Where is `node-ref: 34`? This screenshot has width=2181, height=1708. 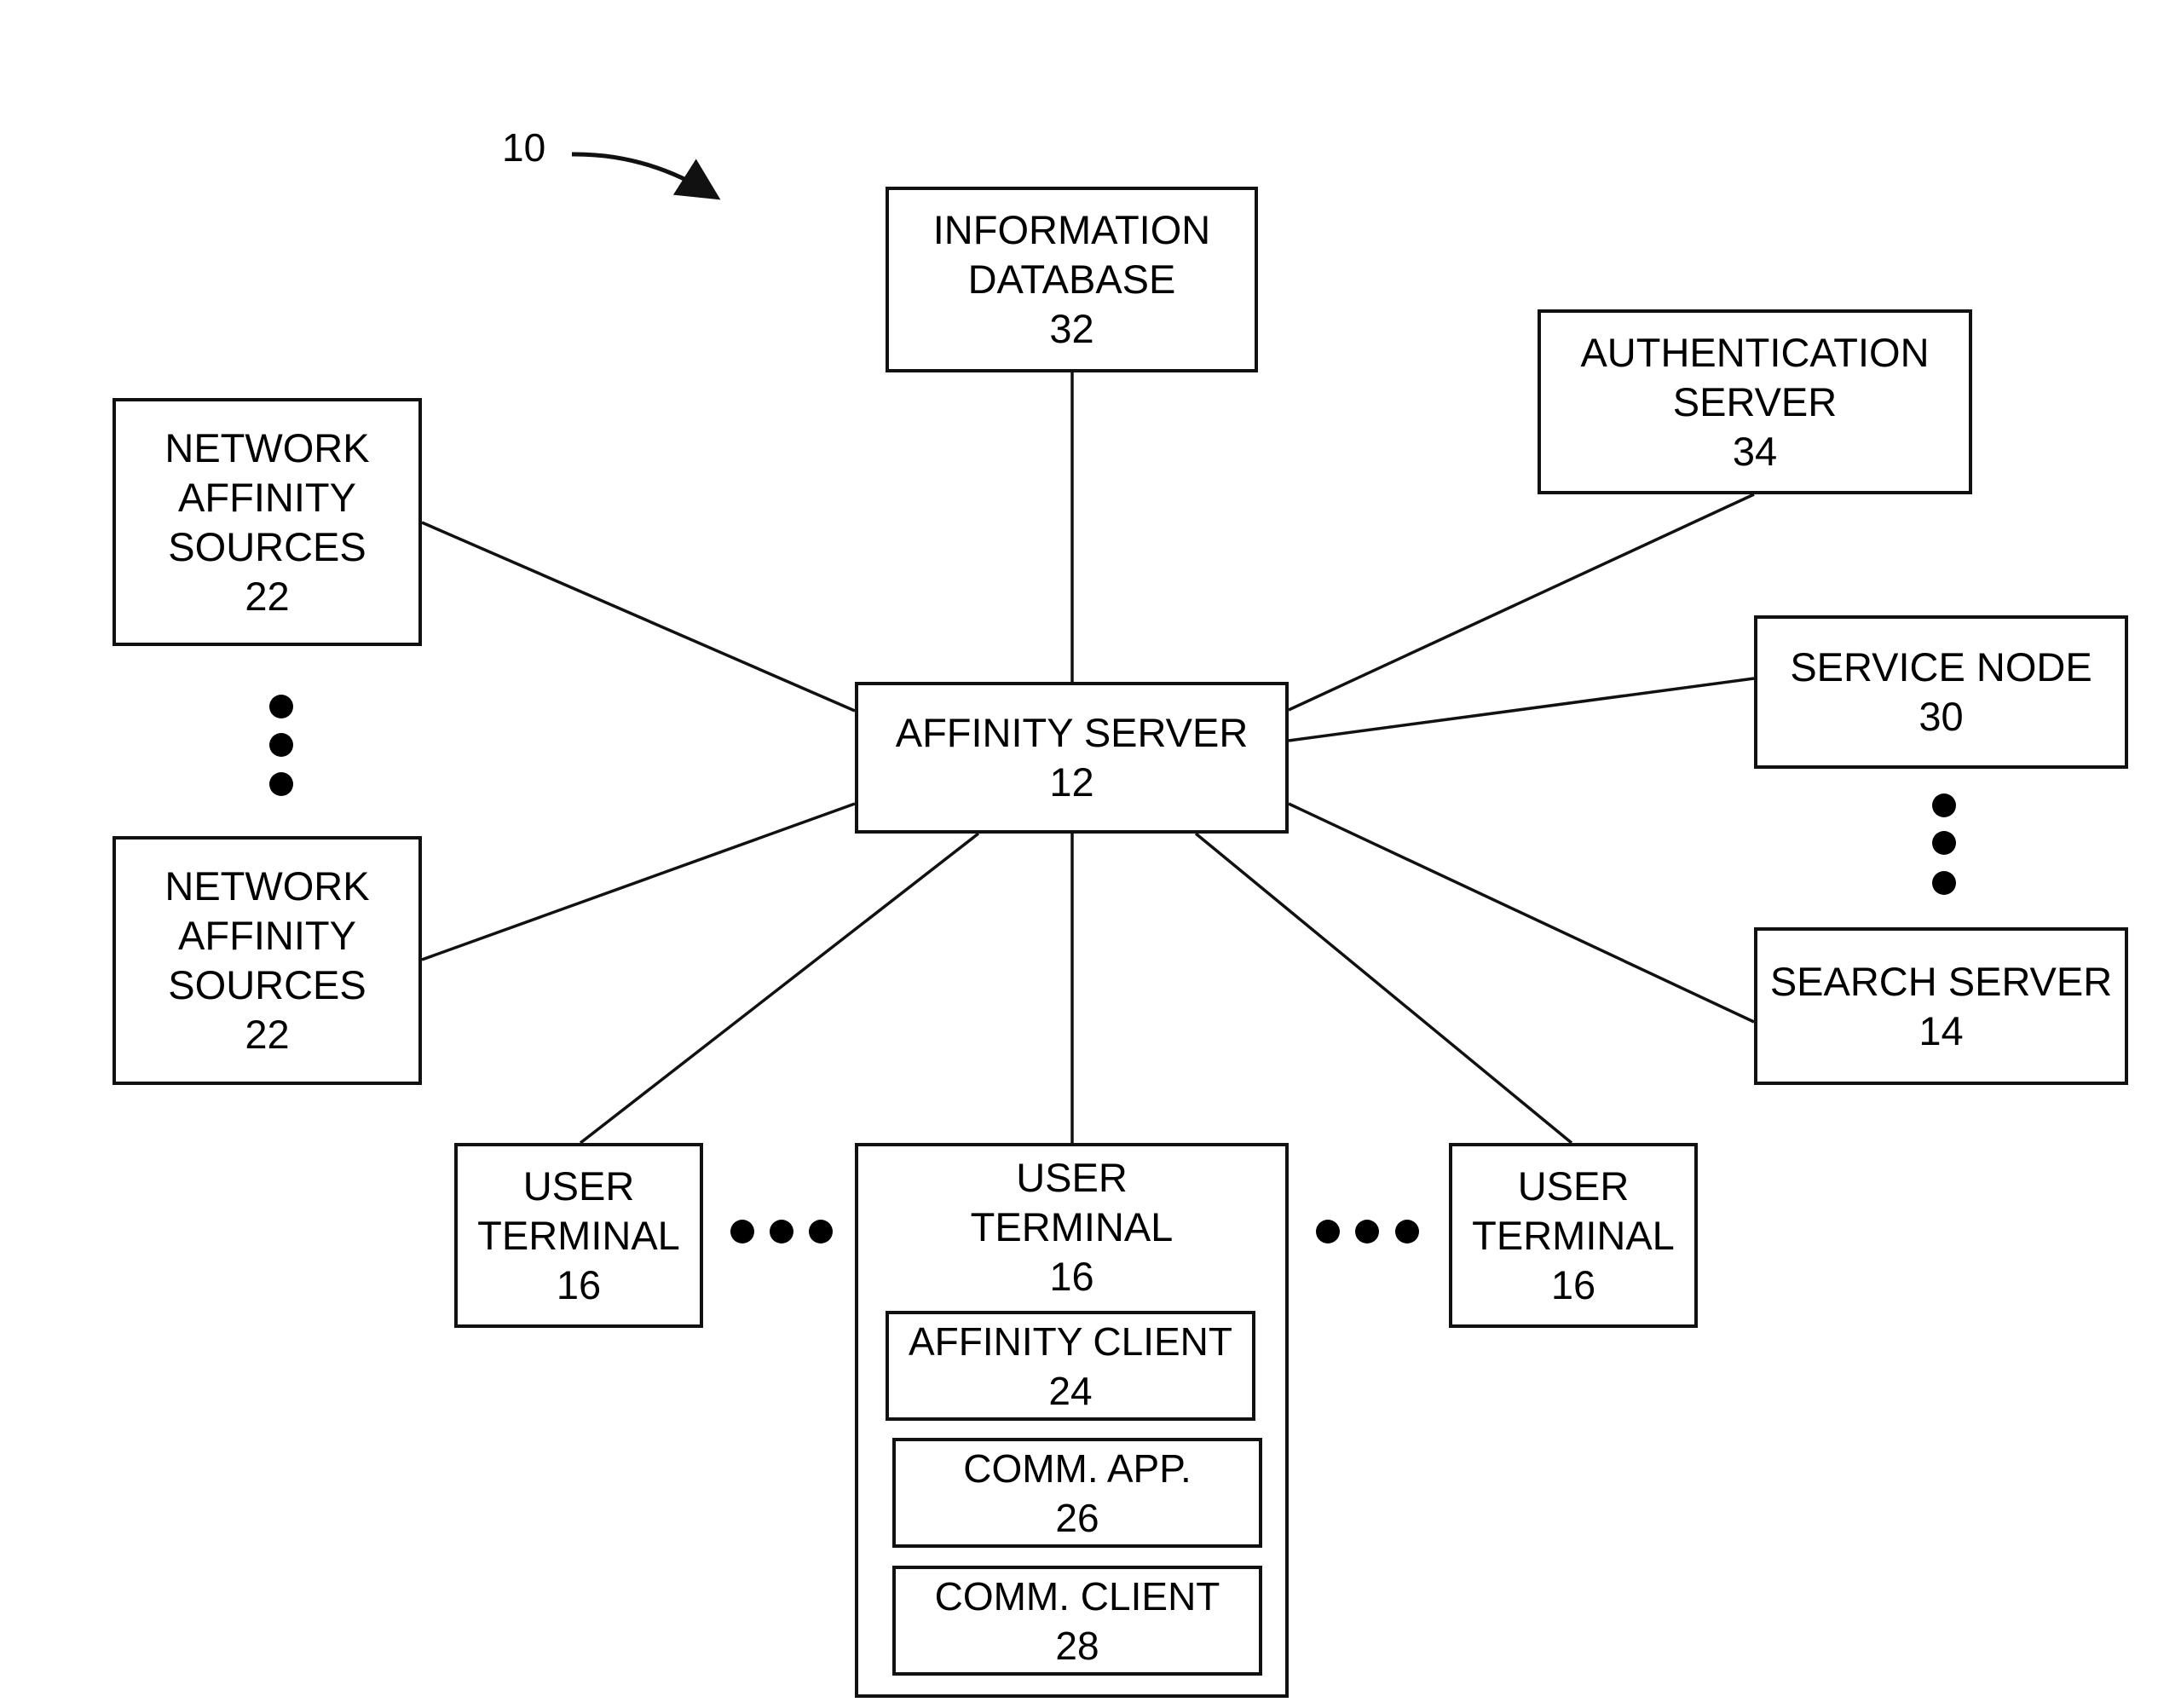
node-ref: 34 is located at coordinates (1755, 451).